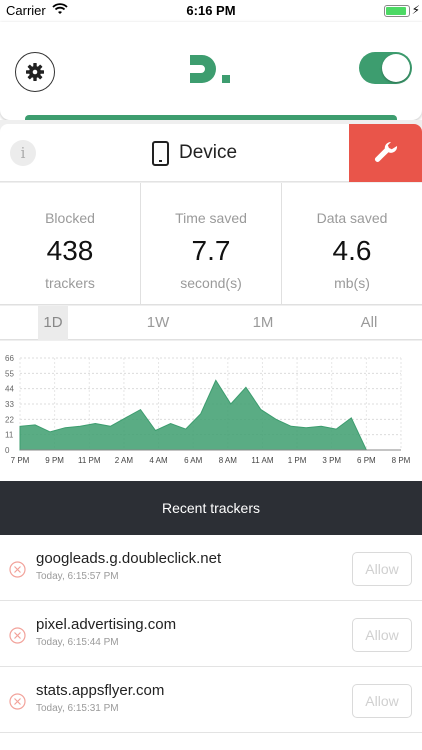 This screenshot has width=422, height=750. What do you see at coordinates (158, 460) in the screenshot?
I see `x-tick-label: 4 AM` at bounding box center [158, 460].